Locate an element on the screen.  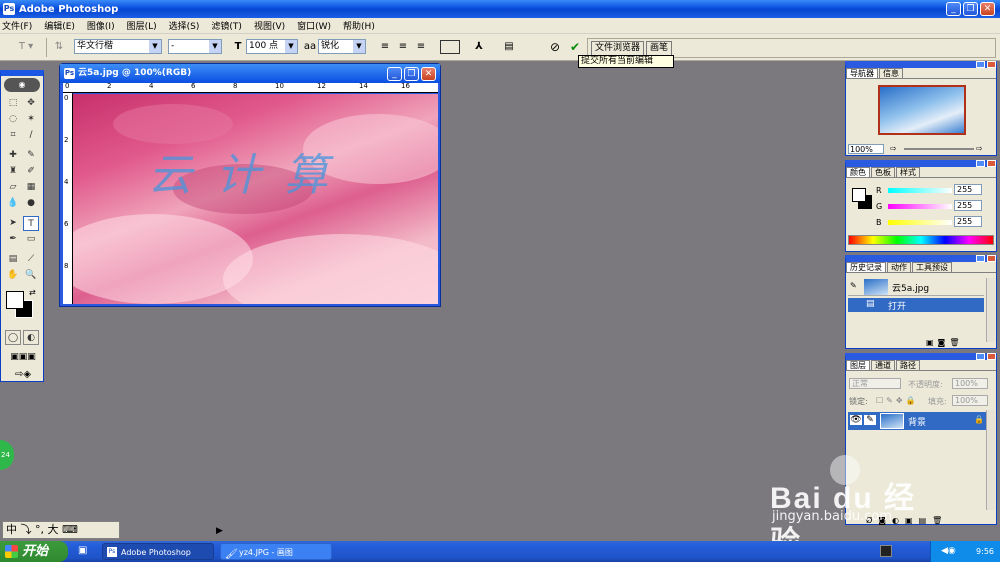
shape-tool-icon: ▭ is located at coordinates (31, 239).